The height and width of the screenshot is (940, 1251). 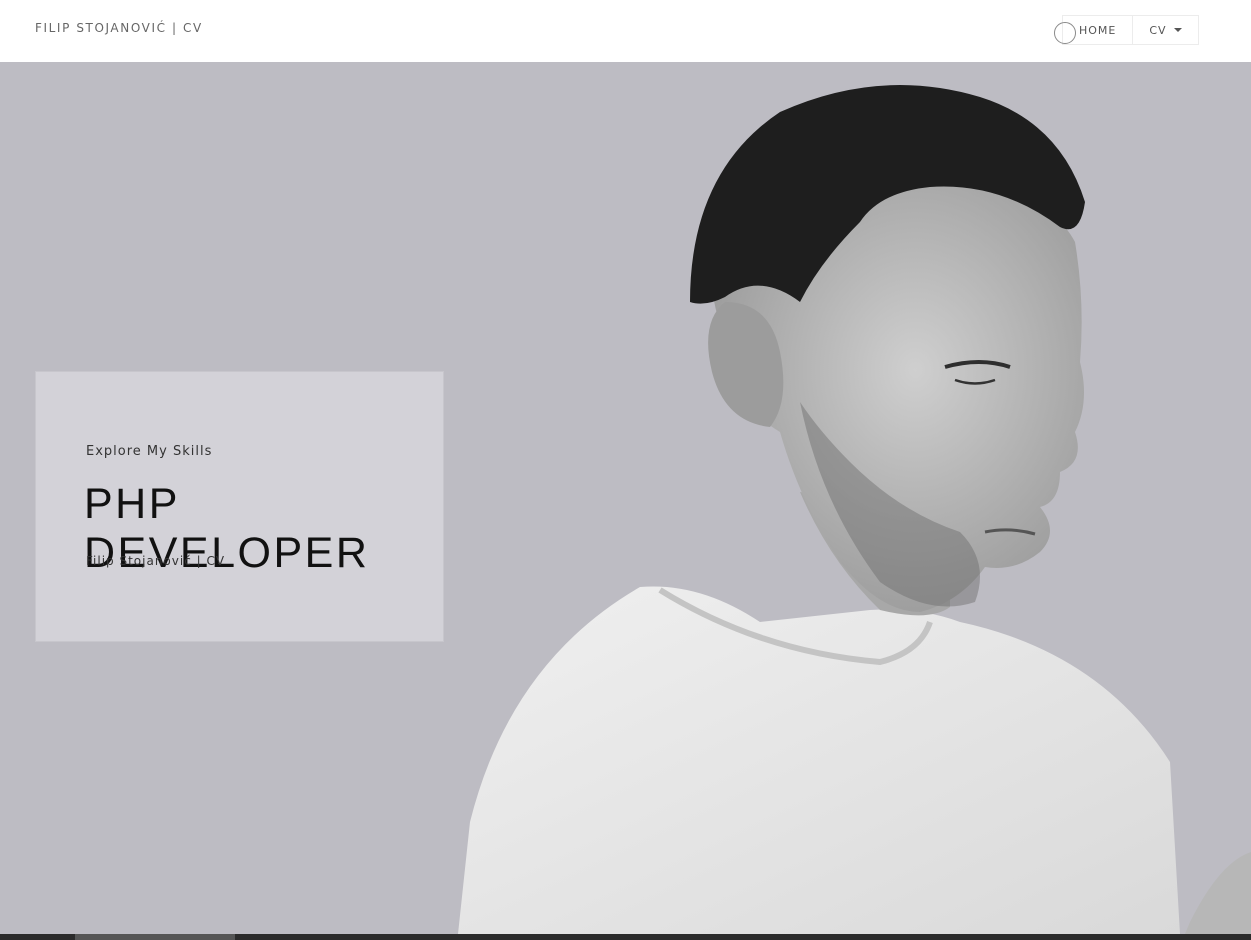 What do you see at coordinates (119, 28) in the screenshot?
I see `site-brand-link: FILIP STOJANOVIĆ | CV` at bounding box center [119, 28].